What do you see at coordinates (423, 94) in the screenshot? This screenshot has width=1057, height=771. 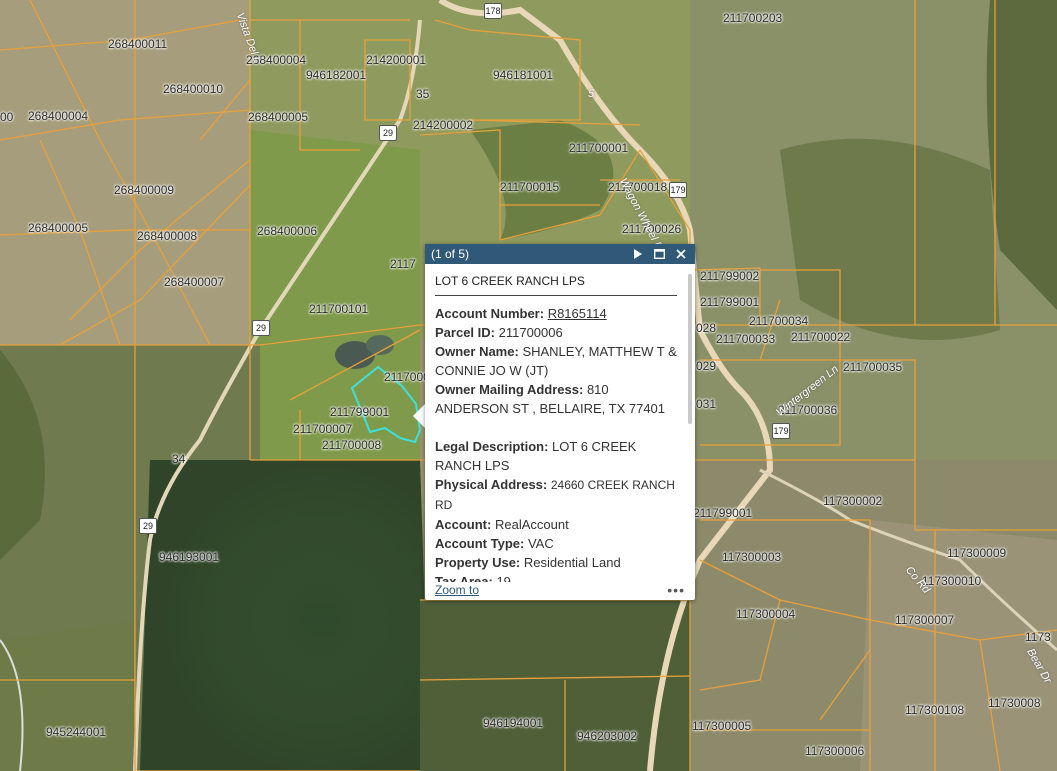 I see `road-number-label: 35` at bounding box center [423, 94].